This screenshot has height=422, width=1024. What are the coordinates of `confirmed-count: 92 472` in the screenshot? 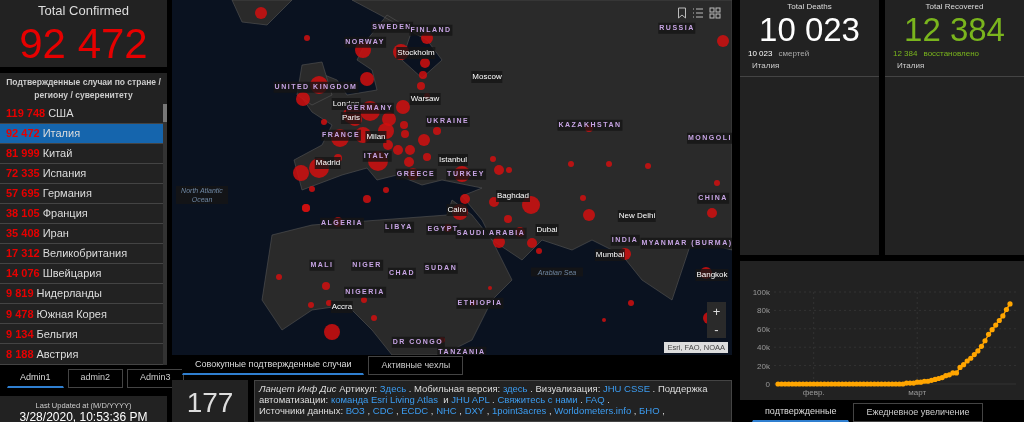 It's located at (83, 43).